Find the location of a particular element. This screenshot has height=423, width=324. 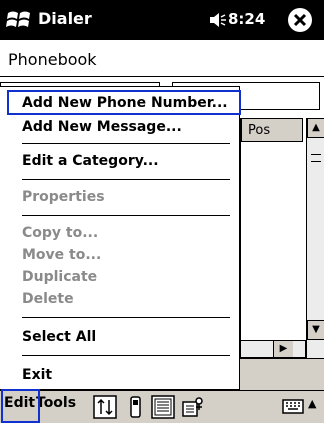

menu-item-select-all: Select All is located at coordinates (59, 337).